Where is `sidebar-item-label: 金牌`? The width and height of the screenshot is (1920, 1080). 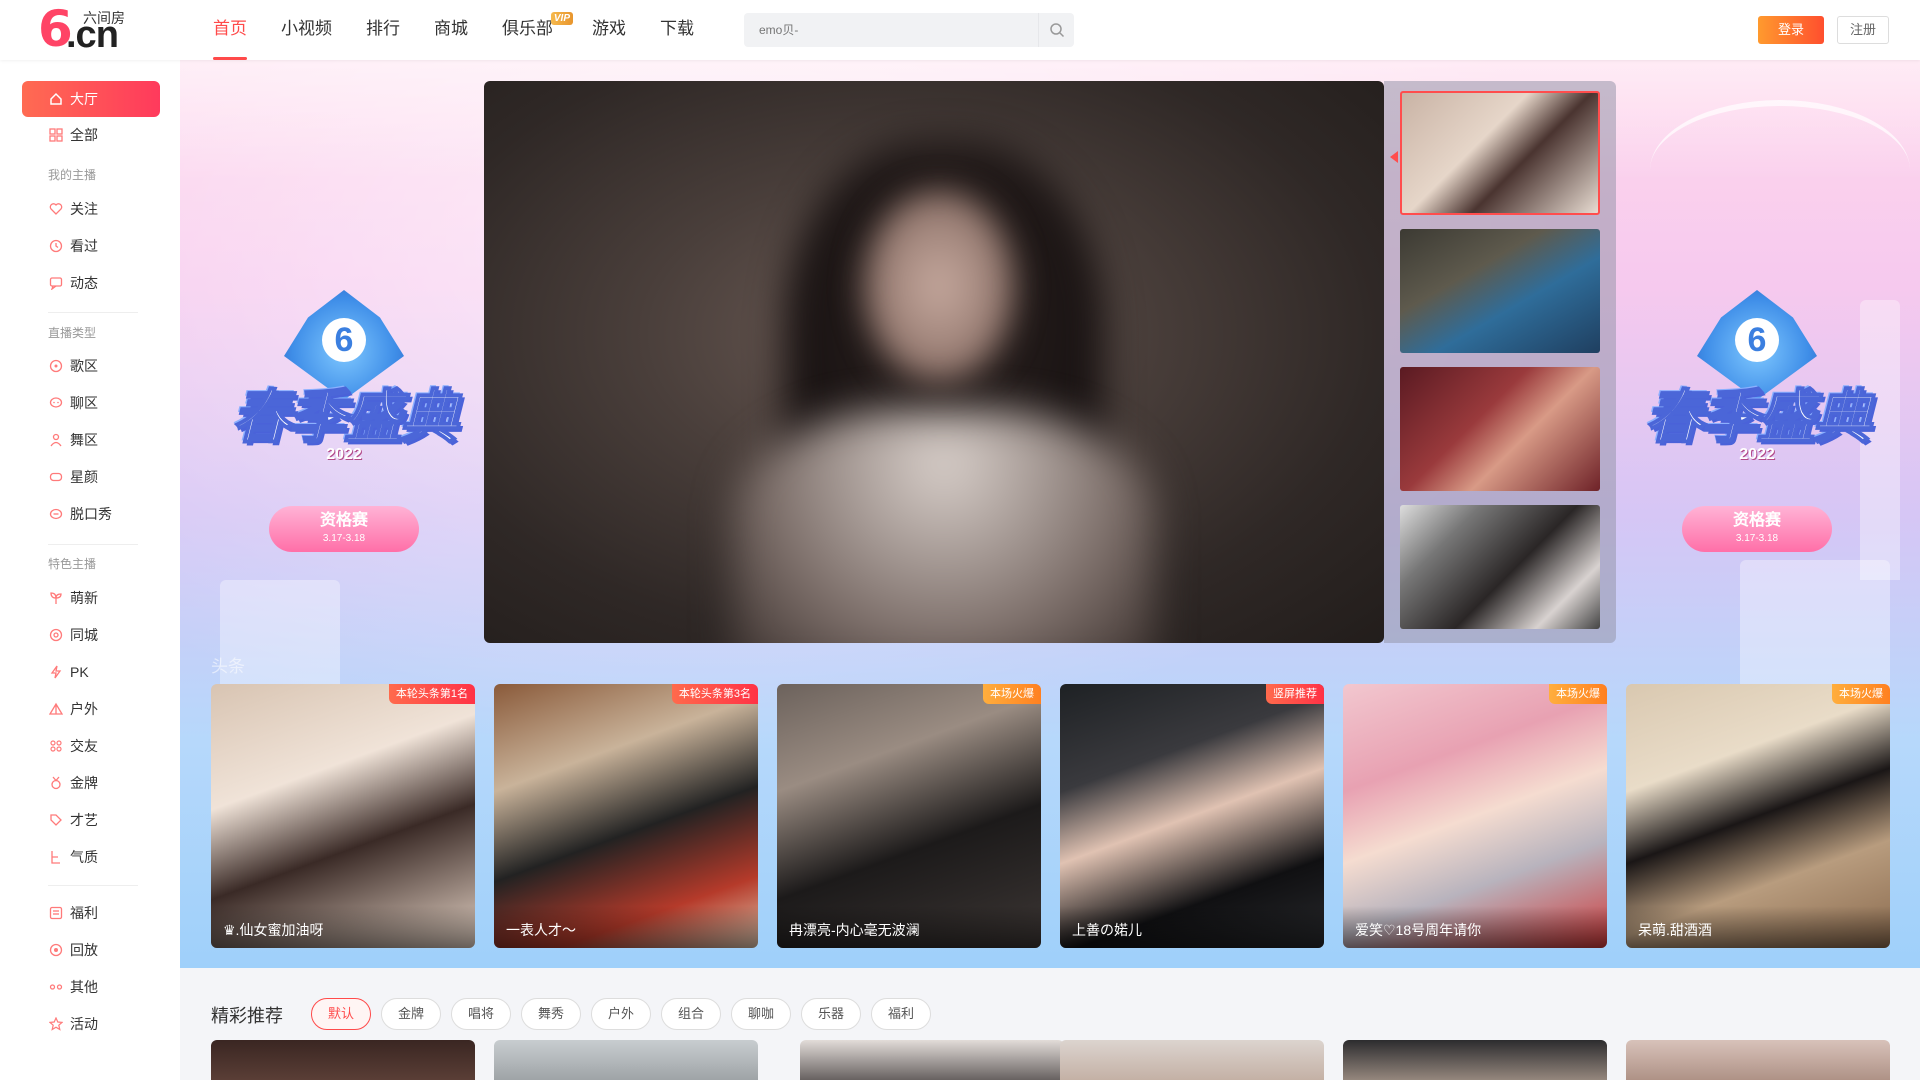 sidebar-item-label: 金牌 is located at coordinates (84, 783).